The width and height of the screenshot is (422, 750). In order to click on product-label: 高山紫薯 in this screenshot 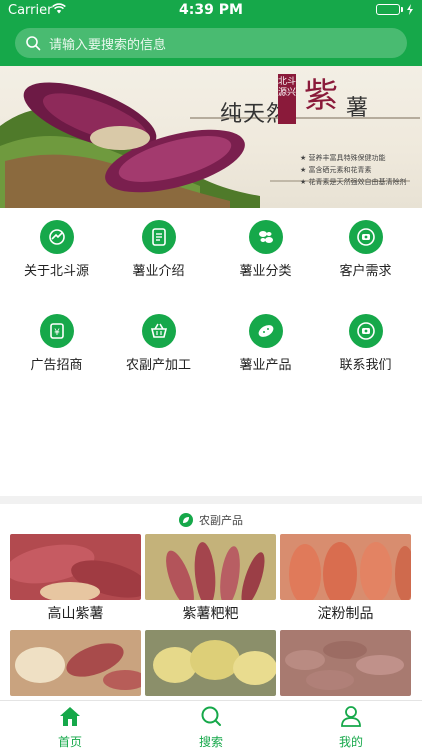, I will do `click(75, 614)`.